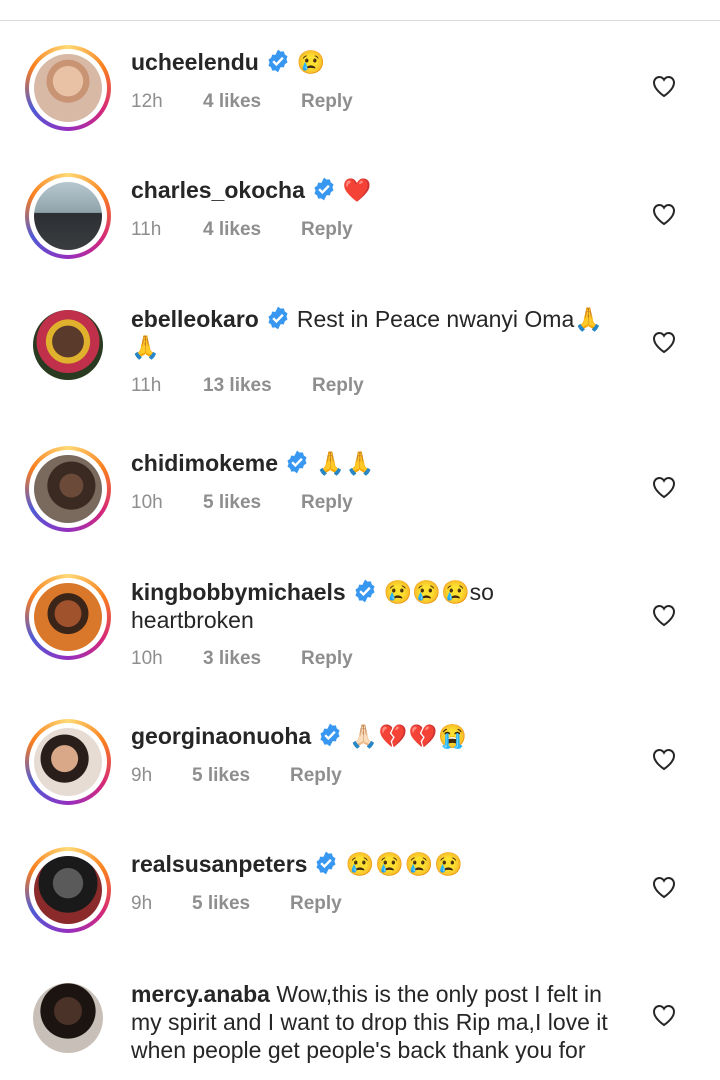 The height and width of the screenshot is (1080, 720). Describe the element at coordinates (221, 736) in the screenshot. I see `comment-username: georginaonuoha` at that location.